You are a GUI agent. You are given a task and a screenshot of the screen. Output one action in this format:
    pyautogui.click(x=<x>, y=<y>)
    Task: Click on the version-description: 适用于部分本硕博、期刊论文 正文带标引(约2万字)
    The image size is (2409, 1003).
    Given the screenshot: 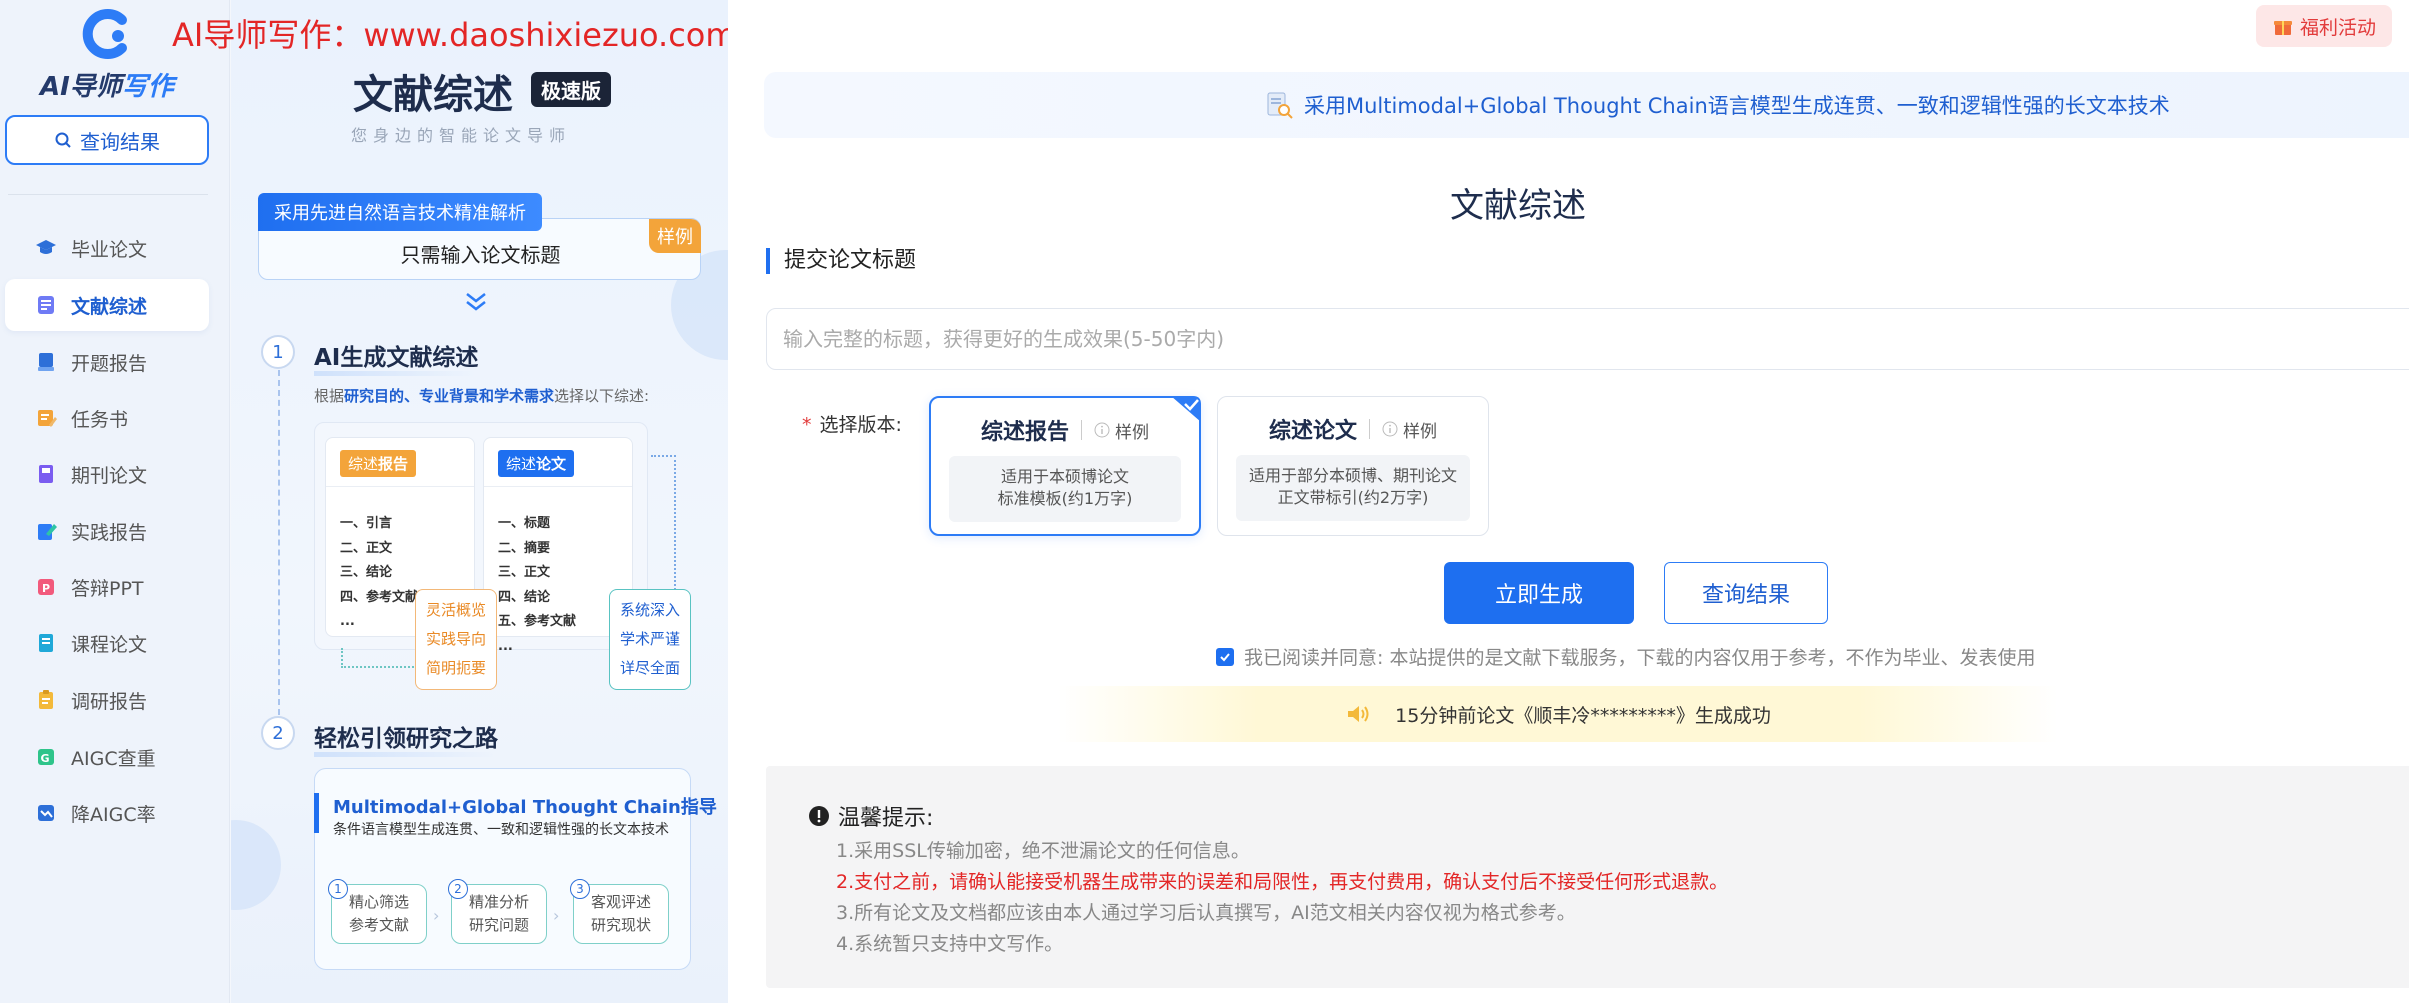 What is the action you would take?
    pyautogui.click(x=1353, y=488)
    